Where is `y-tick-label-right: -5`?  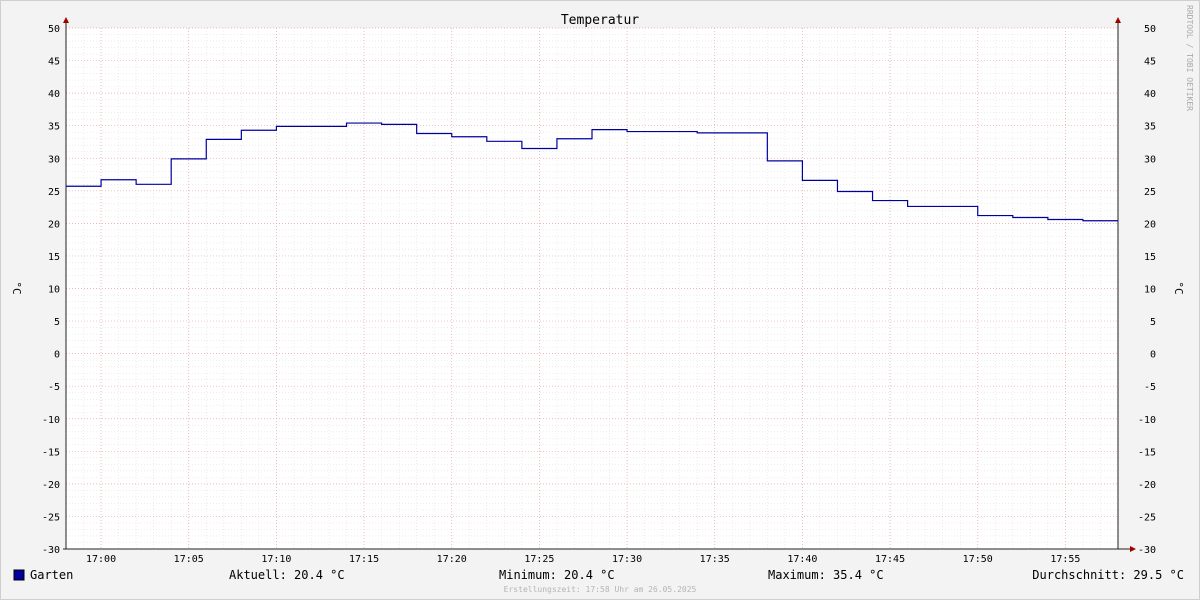
y-tick-label-right: -5 is located at coordinates (1150, 387).